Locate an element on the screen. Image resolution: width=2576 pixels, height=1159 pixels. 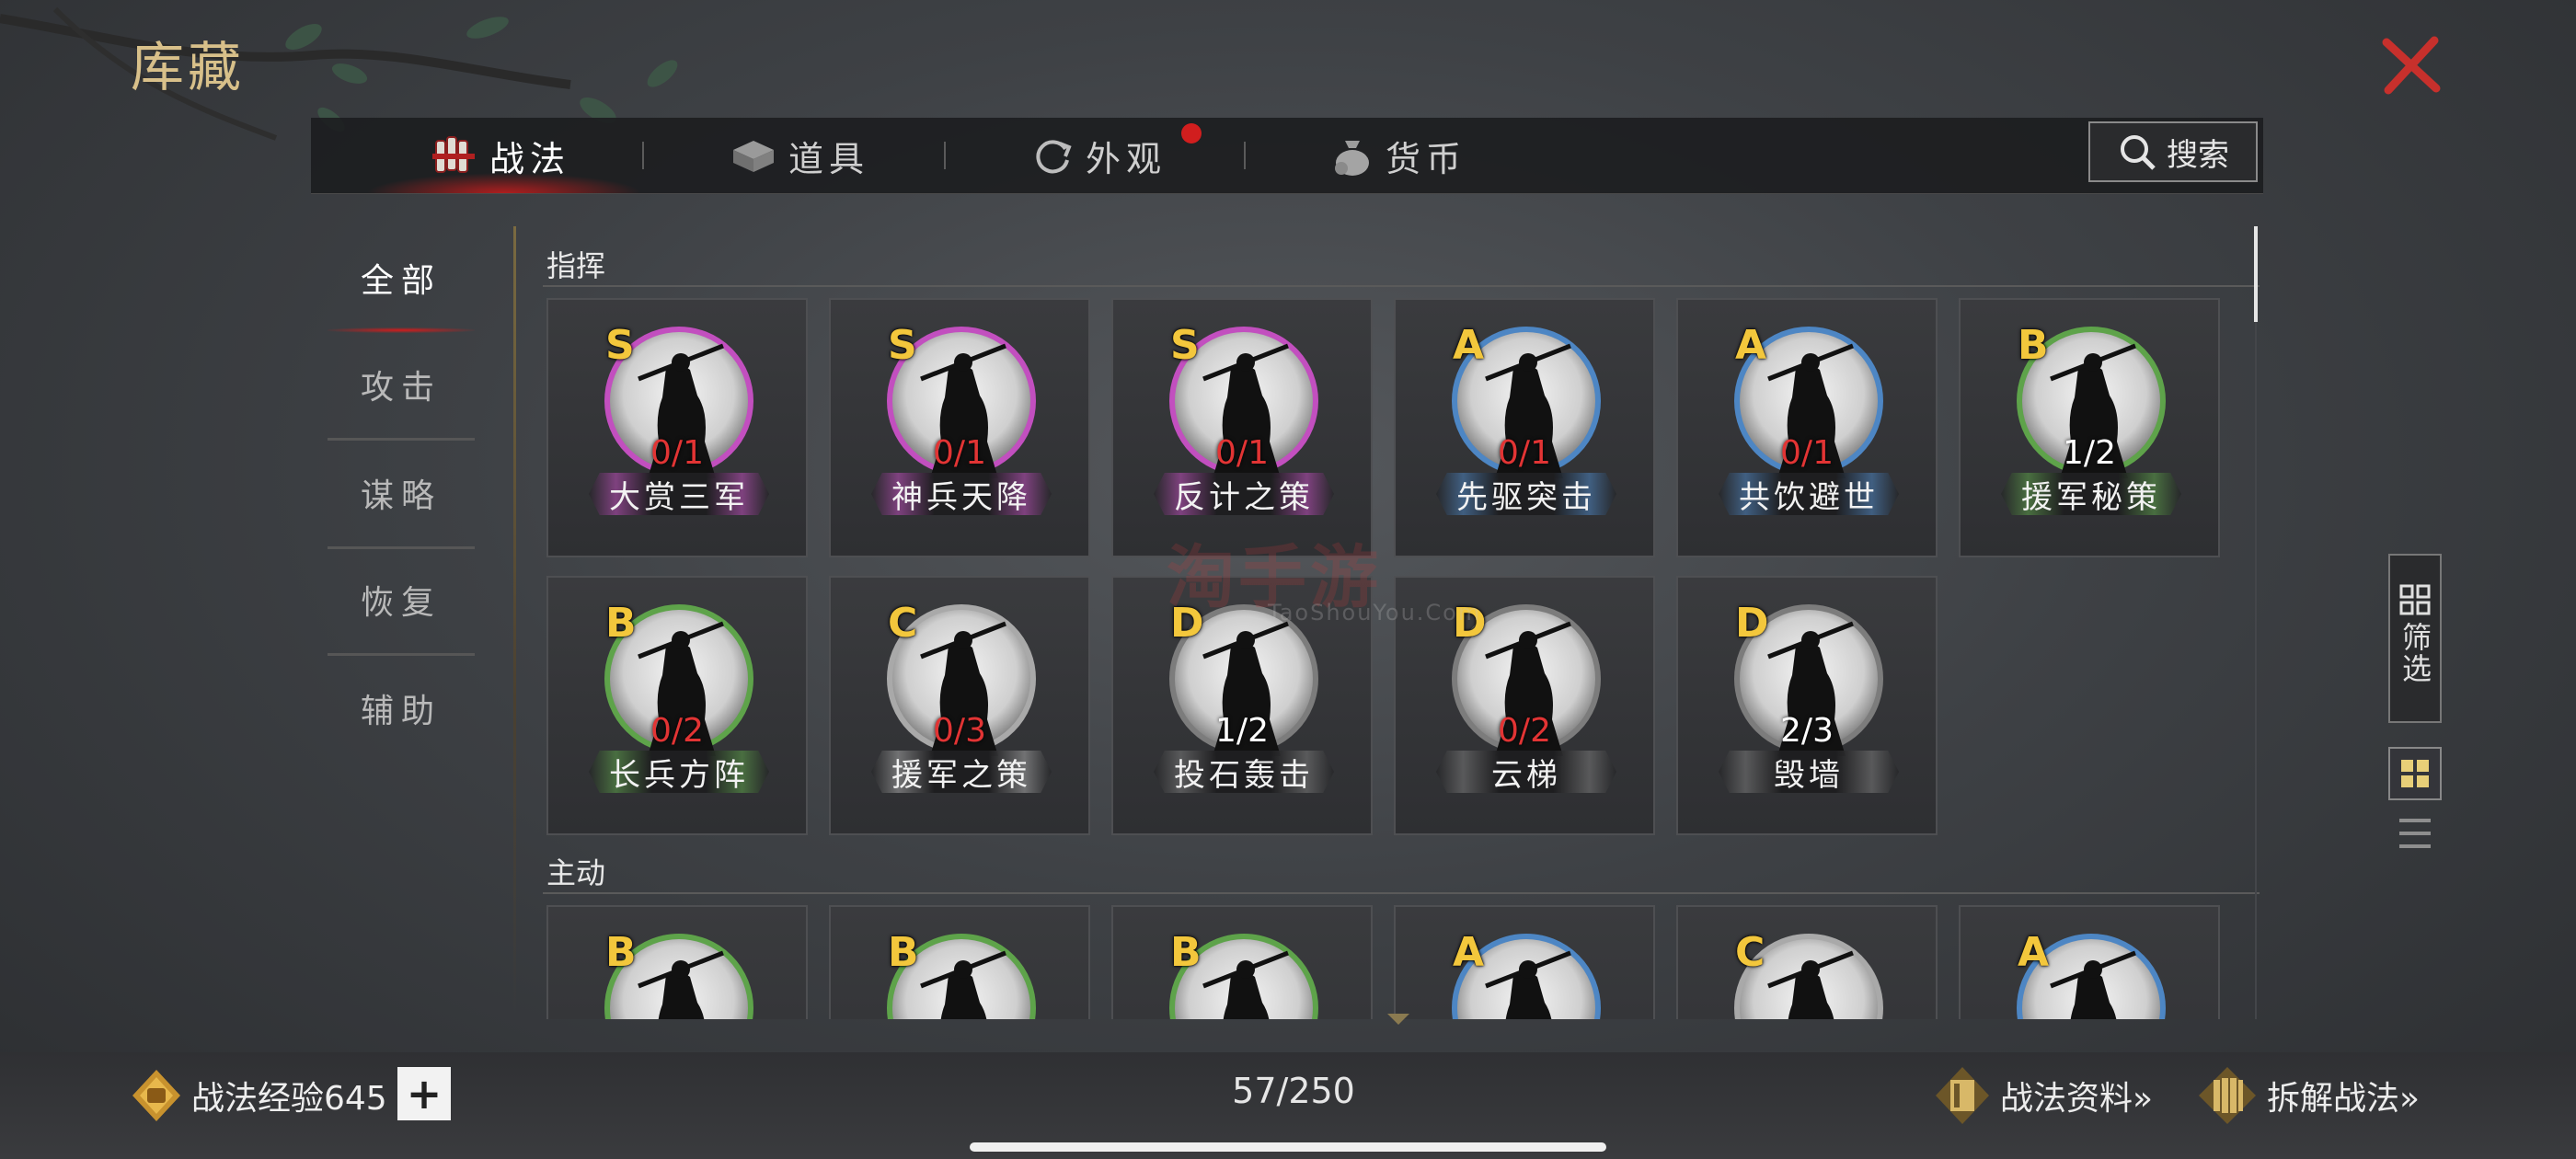
fist-badge-icon is located at coordinates (156, 1095).